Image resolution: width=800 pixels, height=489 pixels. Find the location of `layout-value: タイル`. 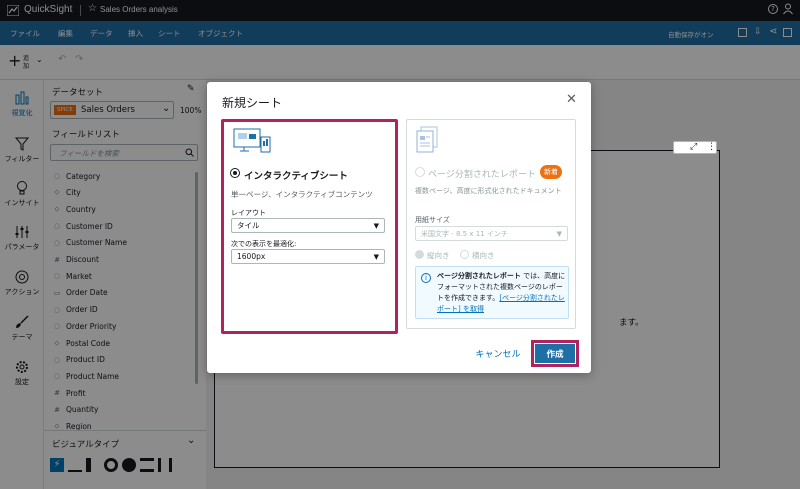

layout-value: タイル is located at coordinates (248, 225).